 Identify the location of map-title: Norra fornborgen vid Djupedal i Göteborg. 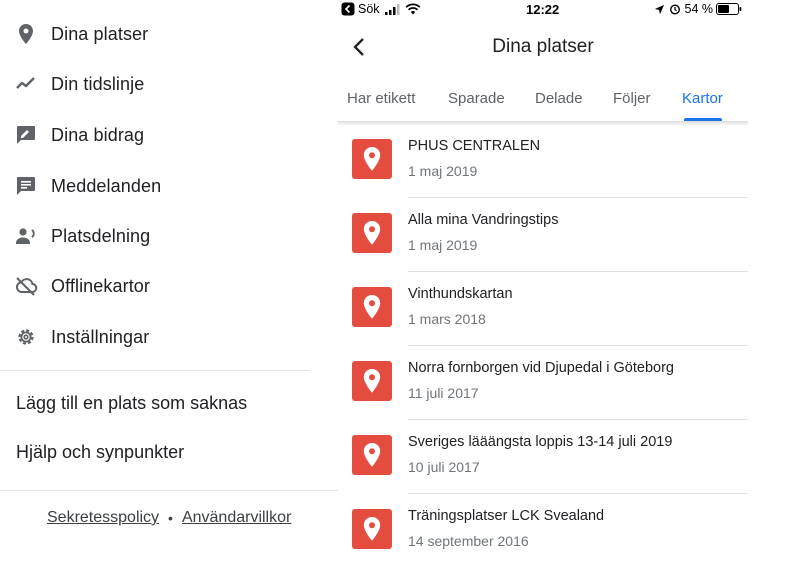
(541, 368).